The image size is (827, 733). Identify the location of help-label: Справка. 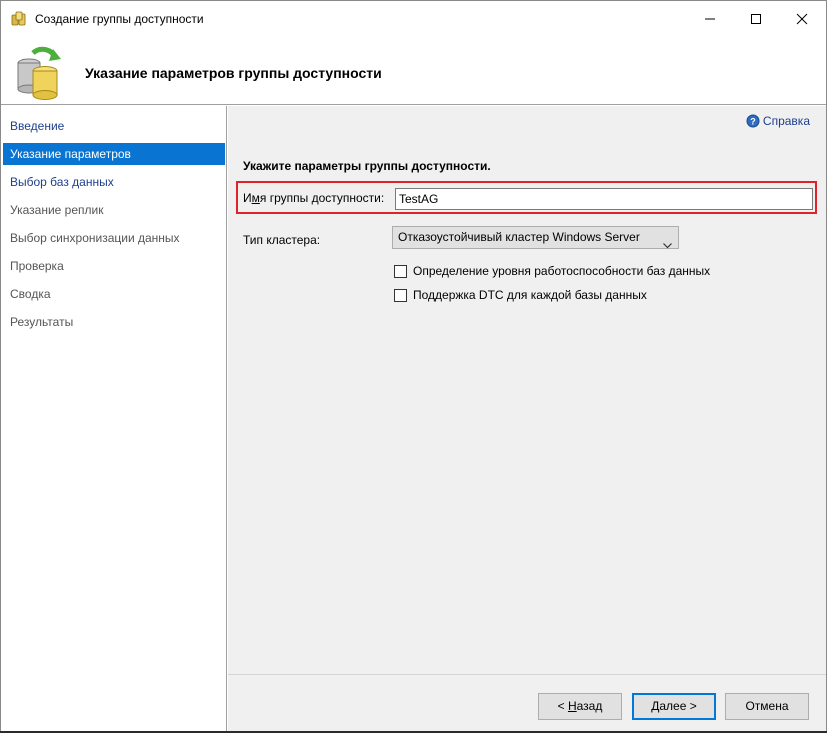
(786, 121).